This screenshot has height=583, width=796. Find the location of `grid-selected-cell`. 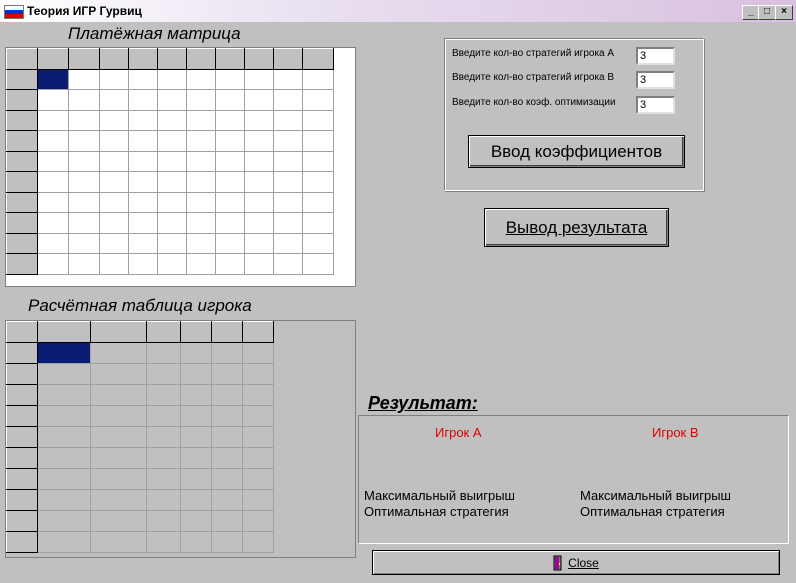

grid-selected-cell is located at coordinates (64, 353).